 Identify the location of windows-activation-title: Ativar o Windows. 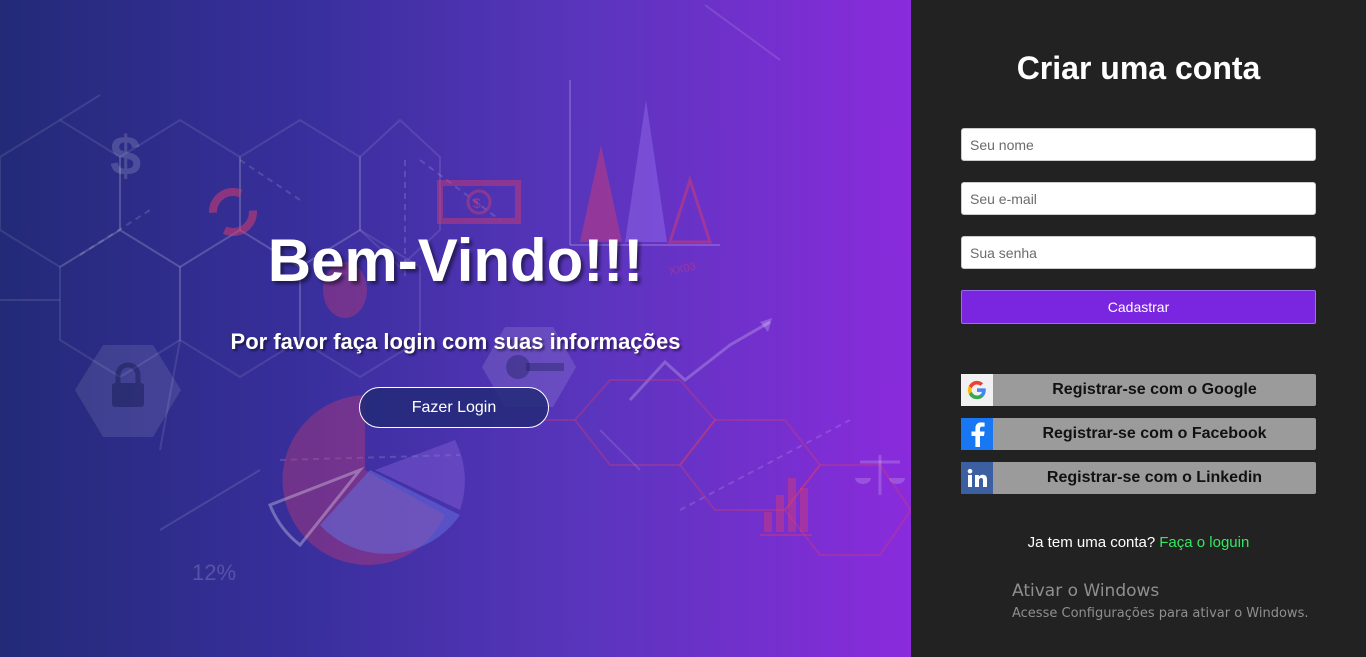
(1086, 591).